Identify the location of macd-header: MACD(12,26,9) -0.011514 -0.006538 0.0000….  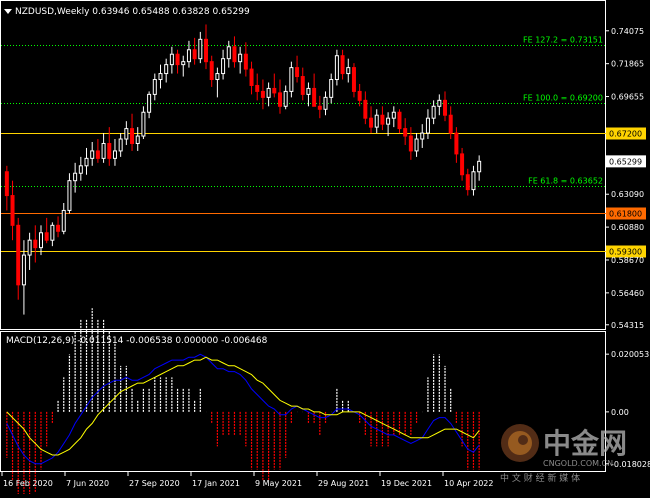
(137, 341).